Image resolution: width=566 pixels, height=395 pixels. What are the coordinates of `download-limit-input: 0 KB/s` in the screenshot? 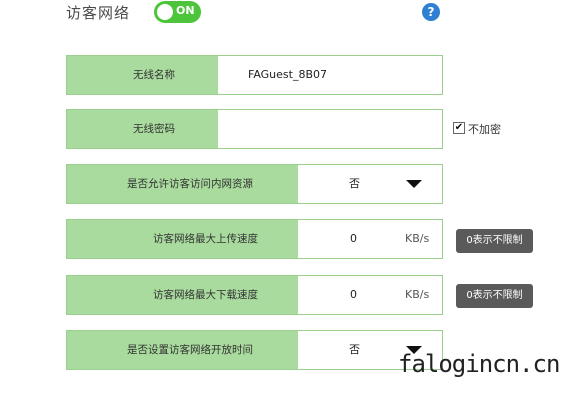 It's located at (370, 295).